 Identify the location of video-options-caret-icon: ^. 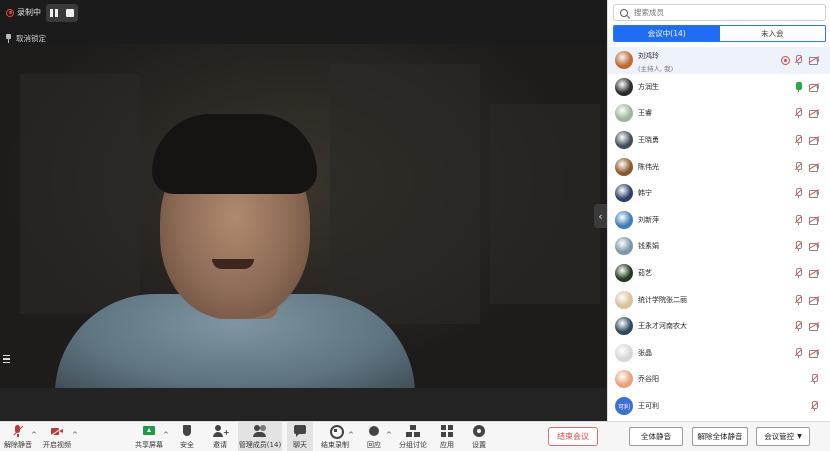
(75, 435).